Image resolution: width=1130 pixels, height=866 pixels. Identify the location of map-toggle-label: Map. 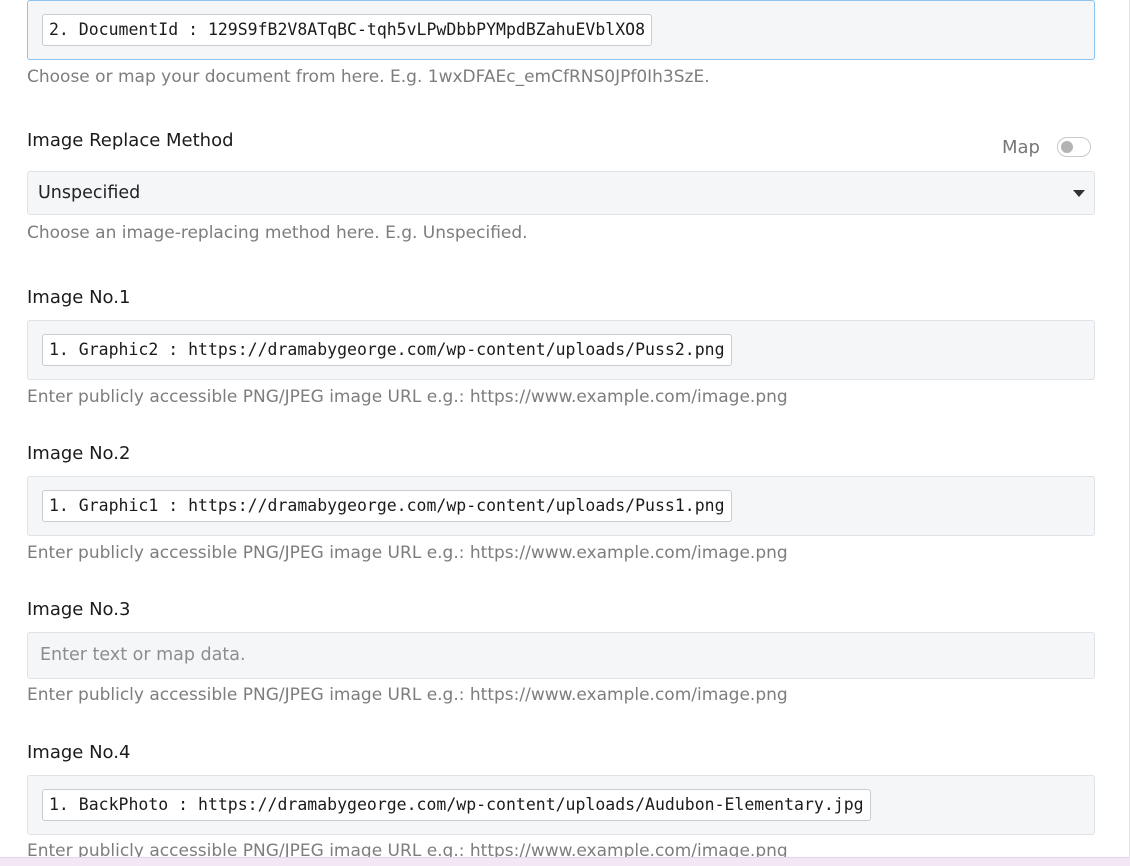
(1021, 147).